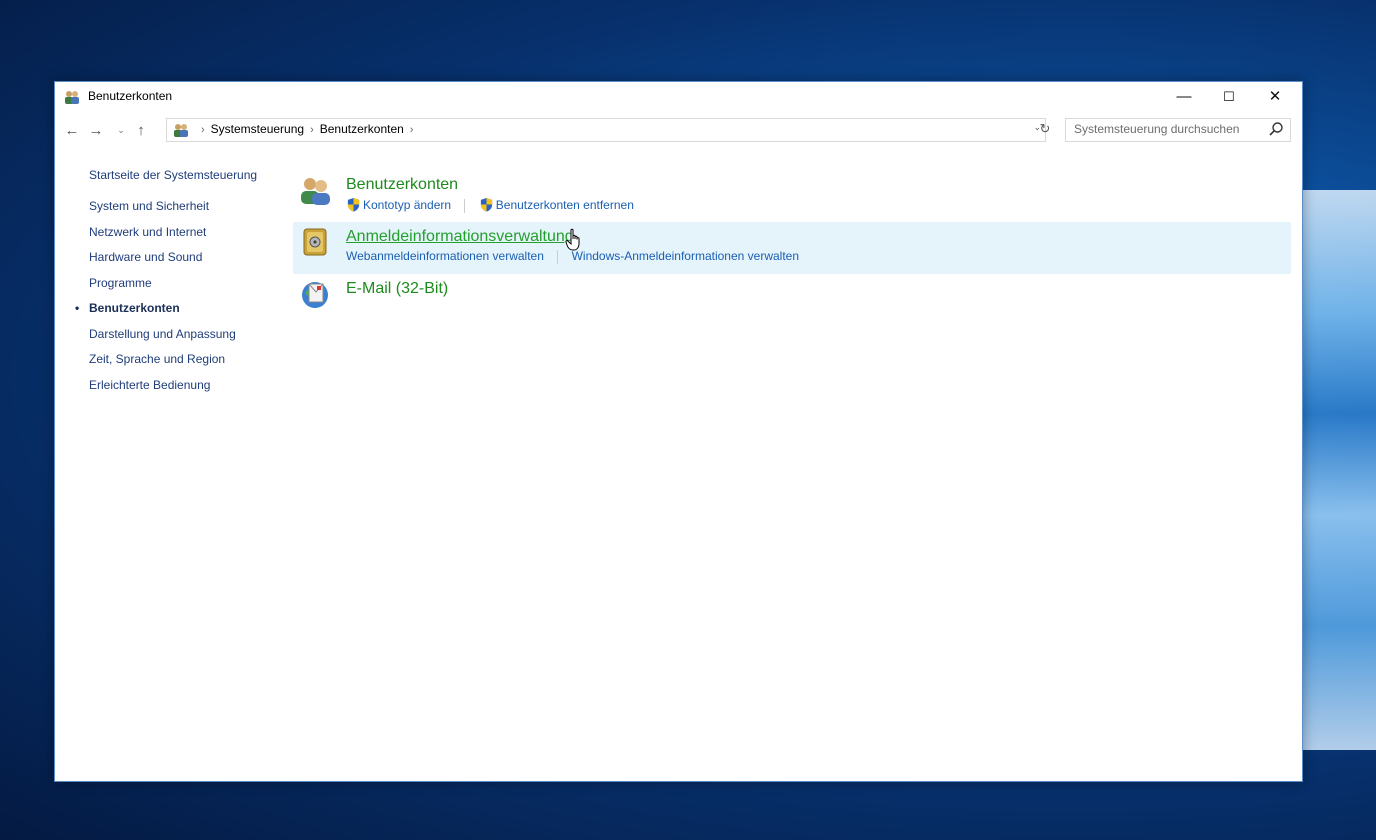  I want to click on sidebar-item-label: Benutzerkonten, so click(134, 308).